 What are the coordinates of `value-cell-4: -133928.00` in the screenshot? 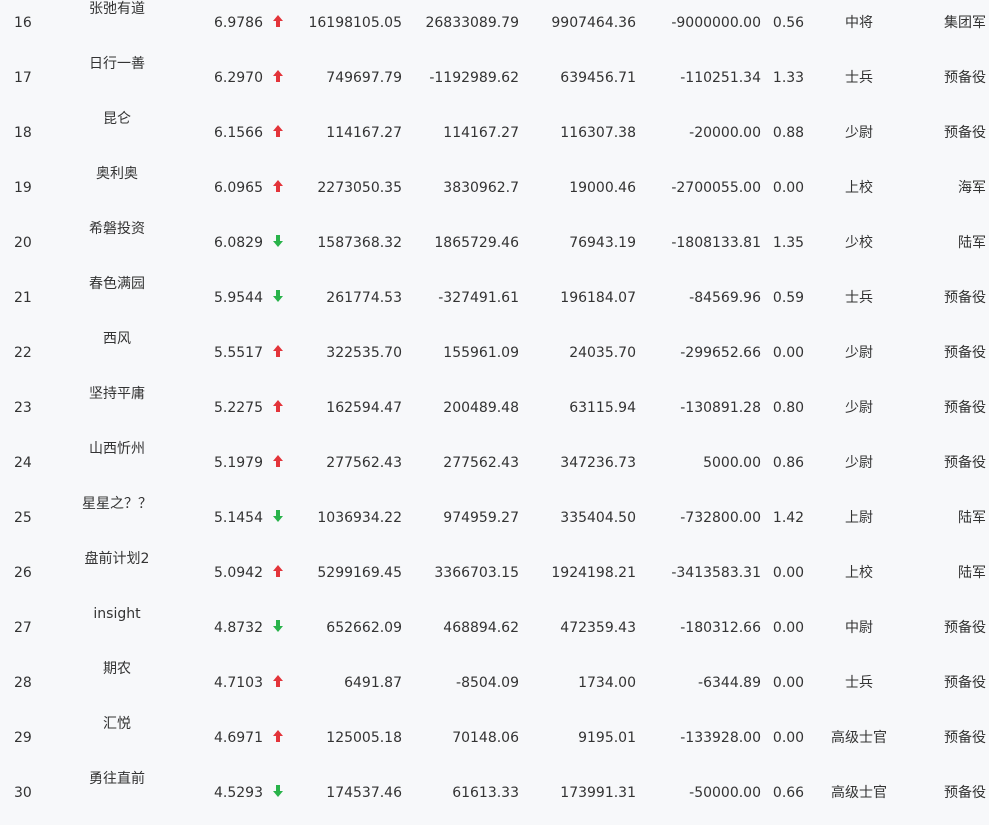 It's located at (720, 738).